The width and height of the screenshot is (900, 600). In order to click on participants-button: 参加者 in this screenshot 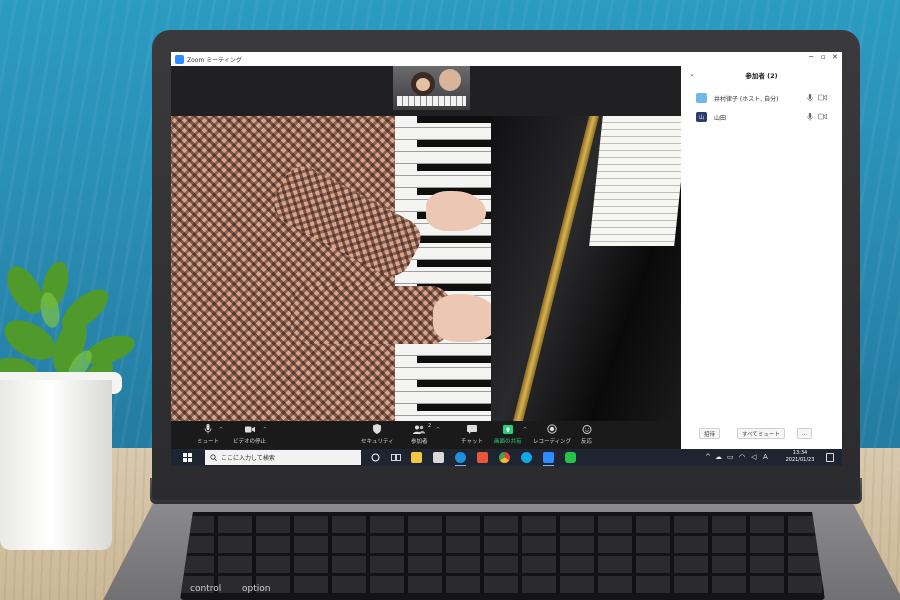, I will do `click(419, 434)`.